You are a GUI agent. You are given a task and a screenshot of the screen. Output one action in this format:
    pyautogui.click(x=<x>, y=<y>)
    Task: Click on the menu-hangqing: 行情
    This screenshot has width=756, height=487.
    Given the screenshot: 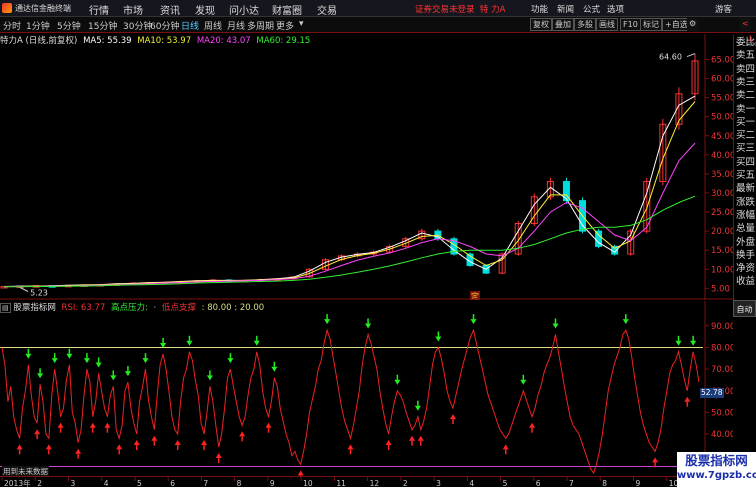 What is the action you would take?
    pyautogui.click(x=99, y=9)
    